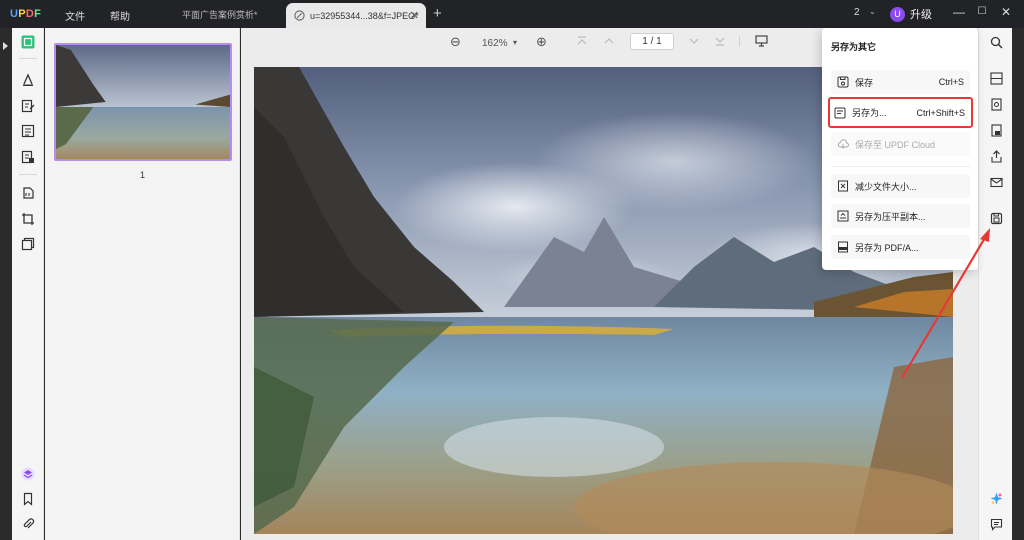 The image size is (1024, 540). I want to click on menu-file: 文件, so click(75, 15).